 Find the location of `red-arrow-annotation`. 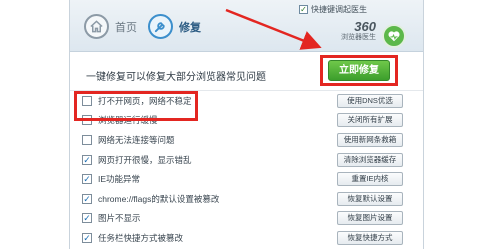

red-arrow-annotation is located at coordinates (273, 29).